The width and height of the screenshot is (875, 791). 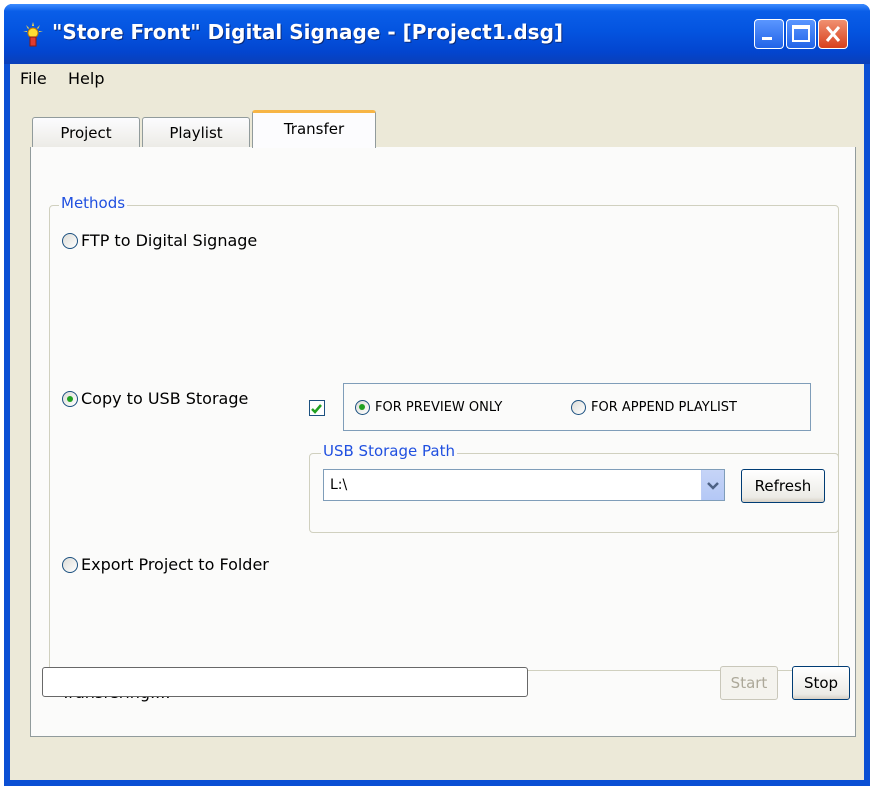 I want to click on usb-path-group-label: USB Storage Path, so click(x=389, y=451).